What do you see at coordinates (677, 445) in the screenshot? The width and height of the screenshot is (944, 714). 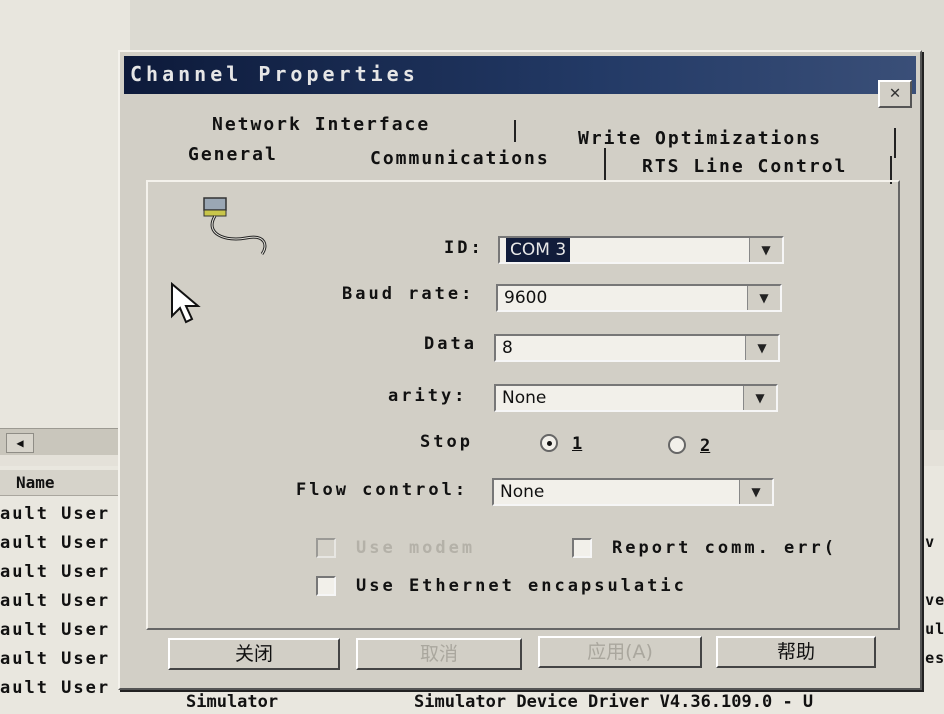 I see `stop-bits-2-radio` at bounding box center [677, 445].